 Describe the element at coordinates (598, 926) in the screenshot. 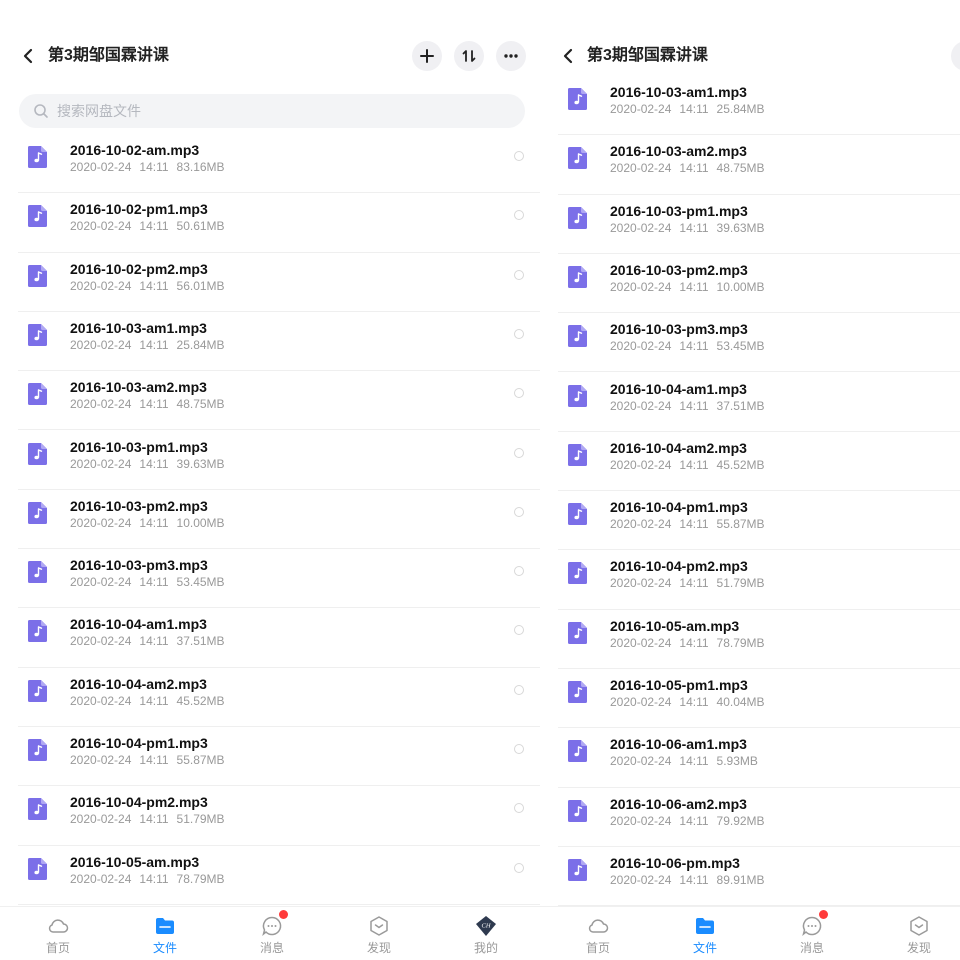

I see `cloud-icon` at that location.